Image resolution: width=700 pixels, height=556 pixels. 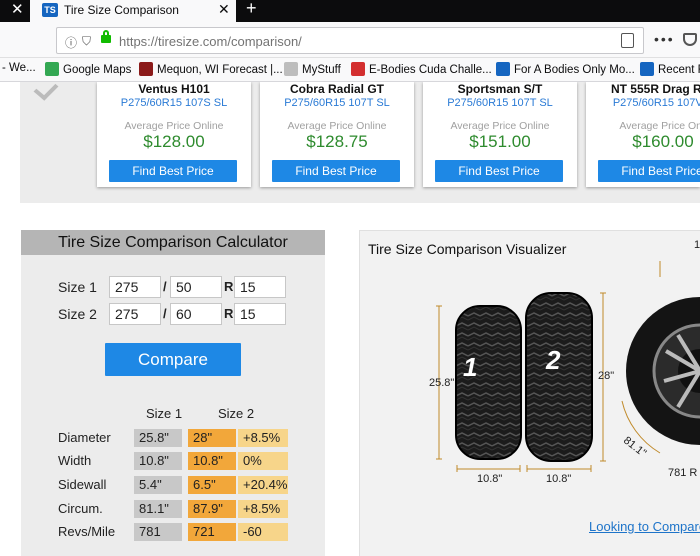 I want to click on tiresize-favicon-icon: TS, so click(x=50, y=10).